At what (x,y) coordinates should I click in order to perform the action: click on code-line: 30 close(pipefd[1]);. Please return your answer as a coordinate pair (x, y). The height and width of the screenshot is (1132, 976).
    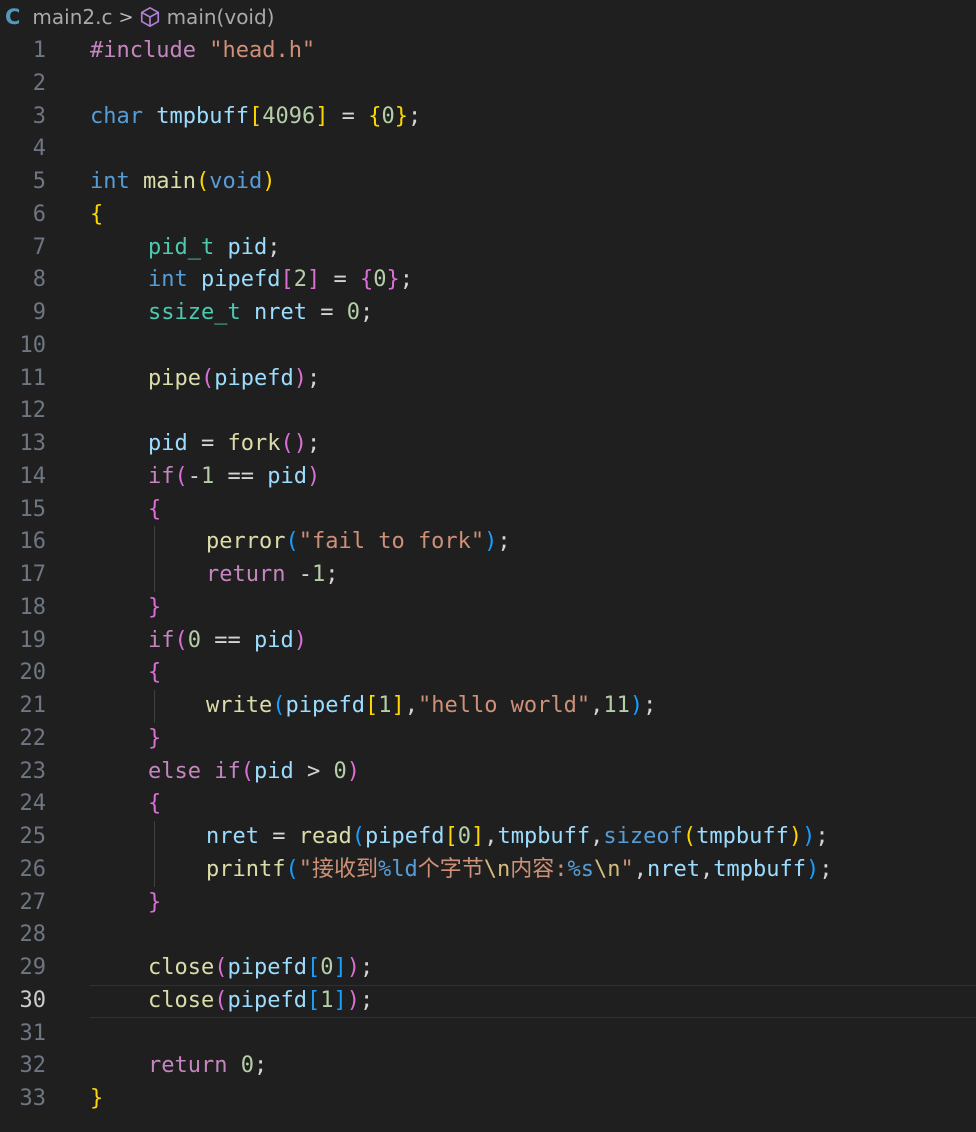
    Looking at the image, I should click on (488, 1001).